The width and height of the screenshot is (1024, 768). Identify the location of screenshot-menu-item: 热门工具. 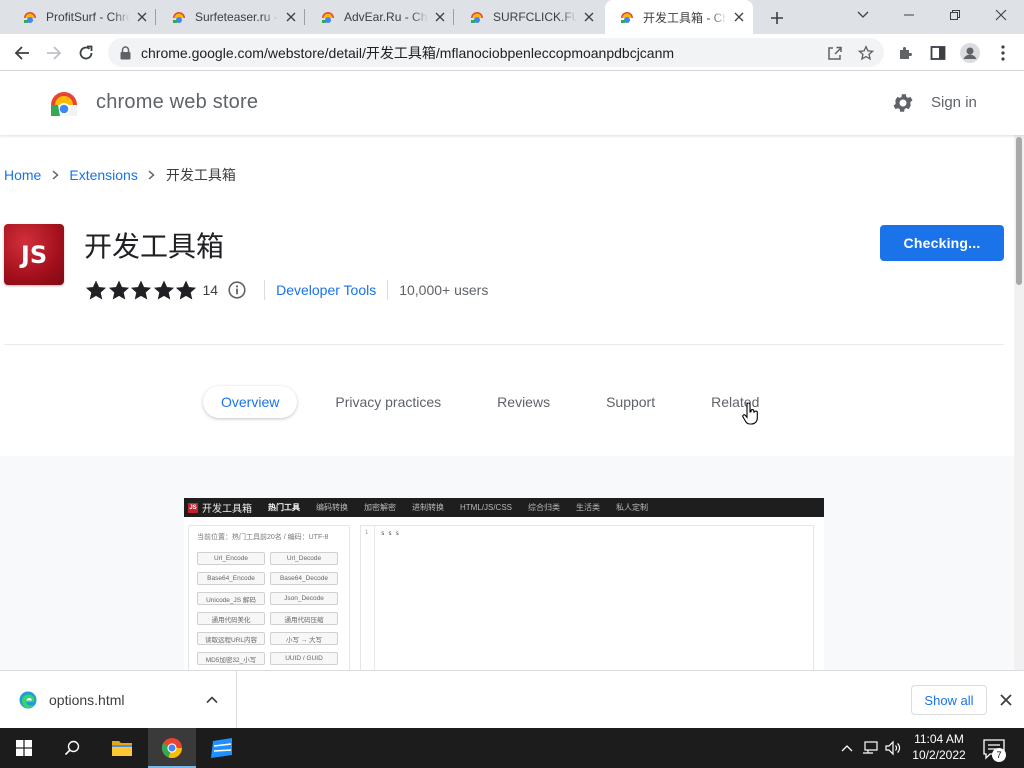
(284, 507).